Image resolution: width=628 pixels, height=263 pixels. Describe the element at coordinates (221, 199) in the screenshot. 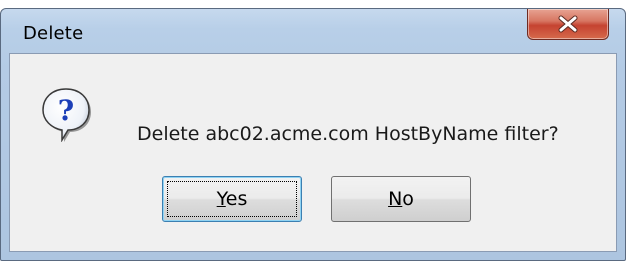

I see `yes-accelerator: Y` at that location.